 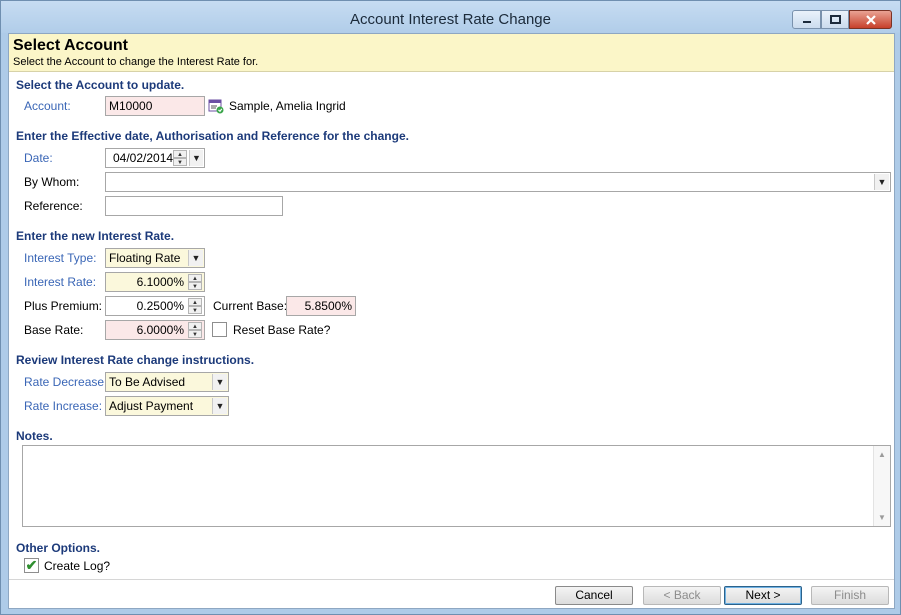 I want to click on account-input: M10000, so click(x=155, y=106).